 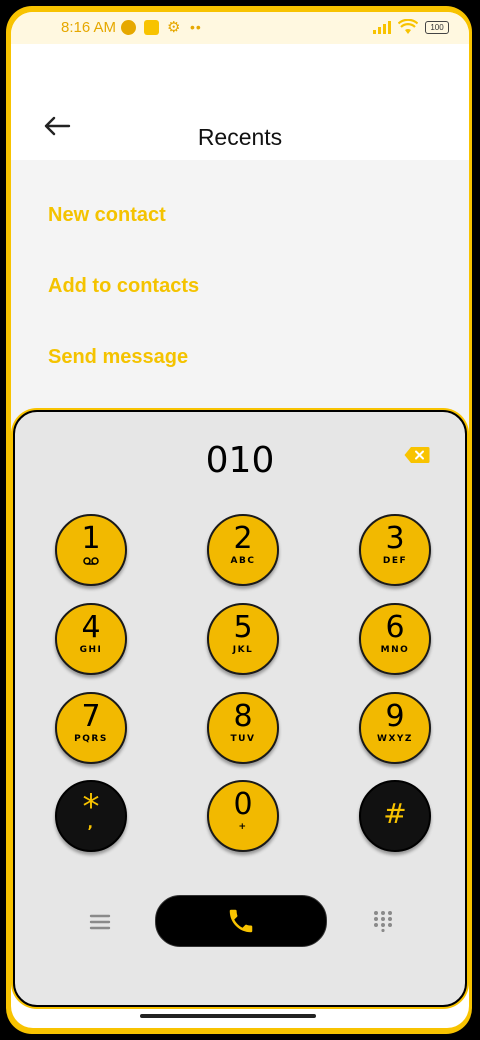 What do you see at coordinates (91, 550) in the screenshot?
I see `dial-key-1: 1` at bounding box center [91, 550].